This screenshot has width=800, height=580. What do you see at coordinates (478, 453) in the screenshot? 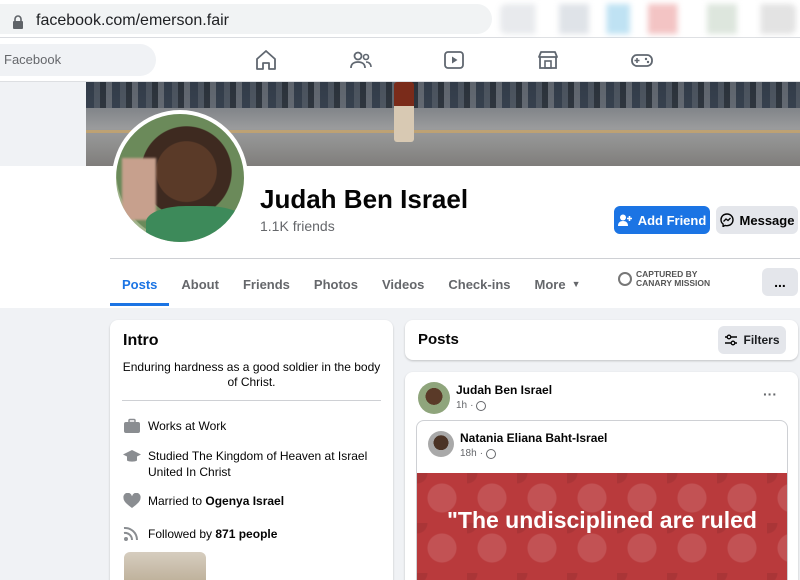
I see `shared-post-meta: 18h ·` at bounding box center [478, 453].